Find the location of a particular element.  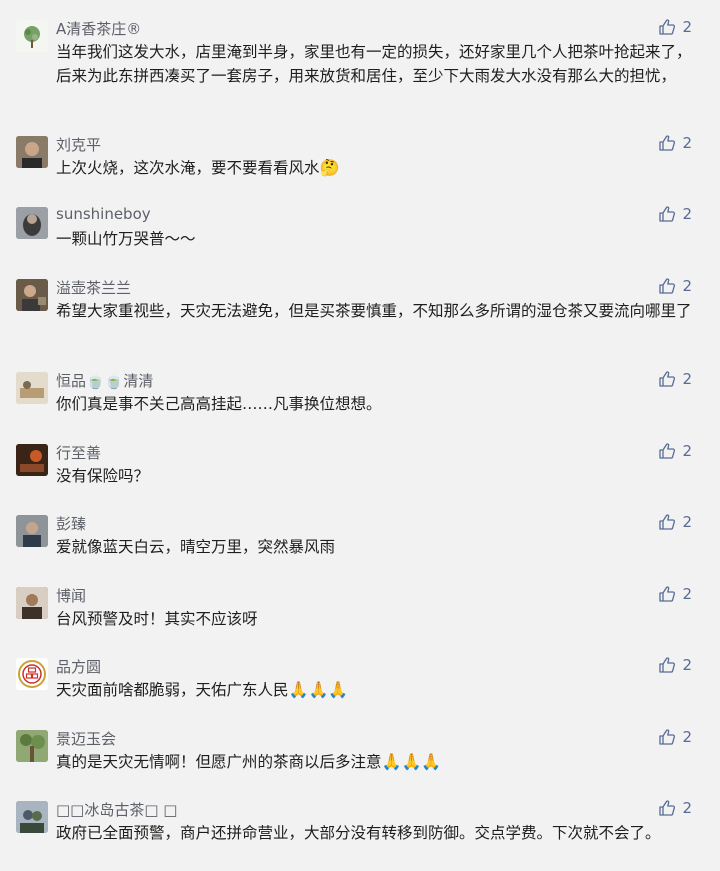

comment-text: 没有保险吗？ is located at coordinates (374, 476).